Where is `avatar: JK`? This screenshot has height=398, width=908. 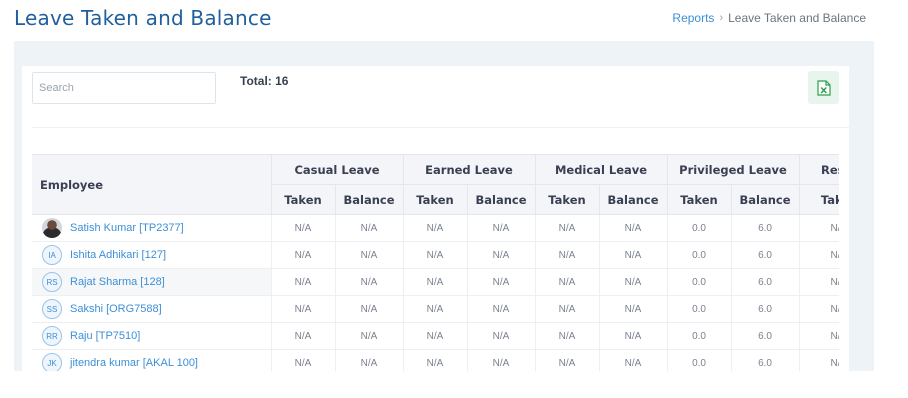 avatar: JK is located at coordinates (52, 362).